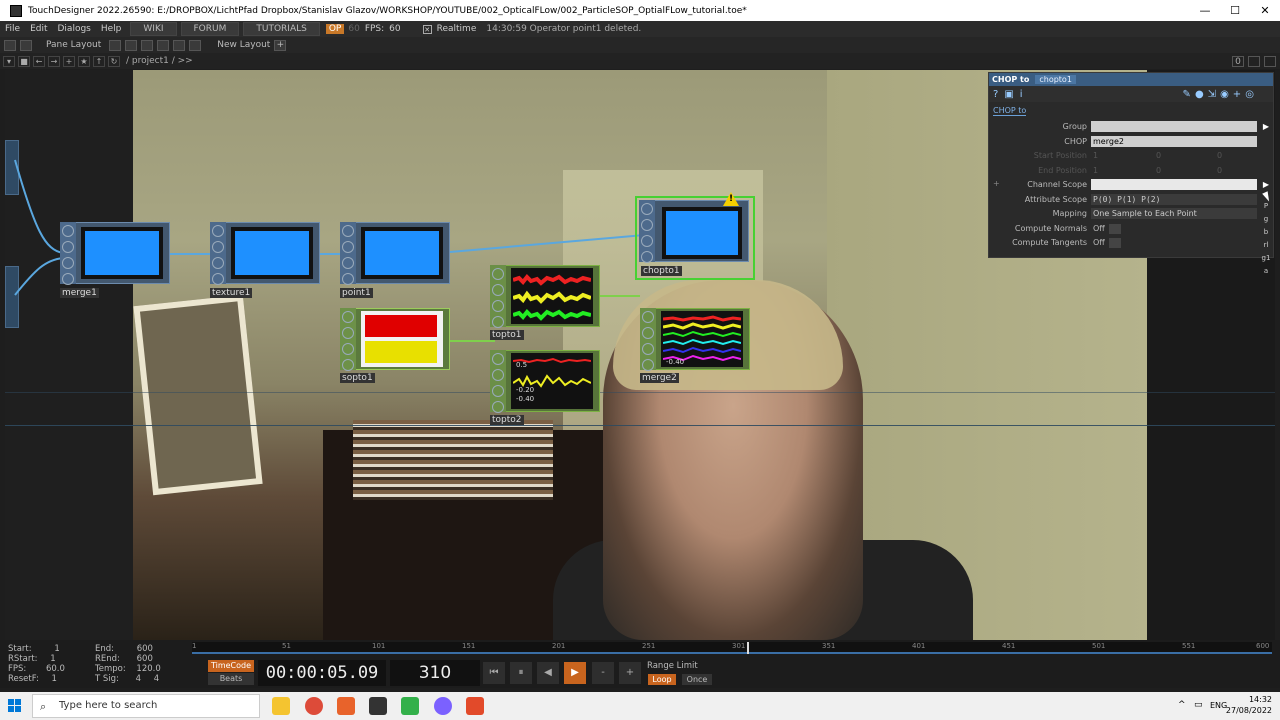 This screenshot has height=720, width=1280. I want to click on maximize-button: ☐, so click(1235, 10).